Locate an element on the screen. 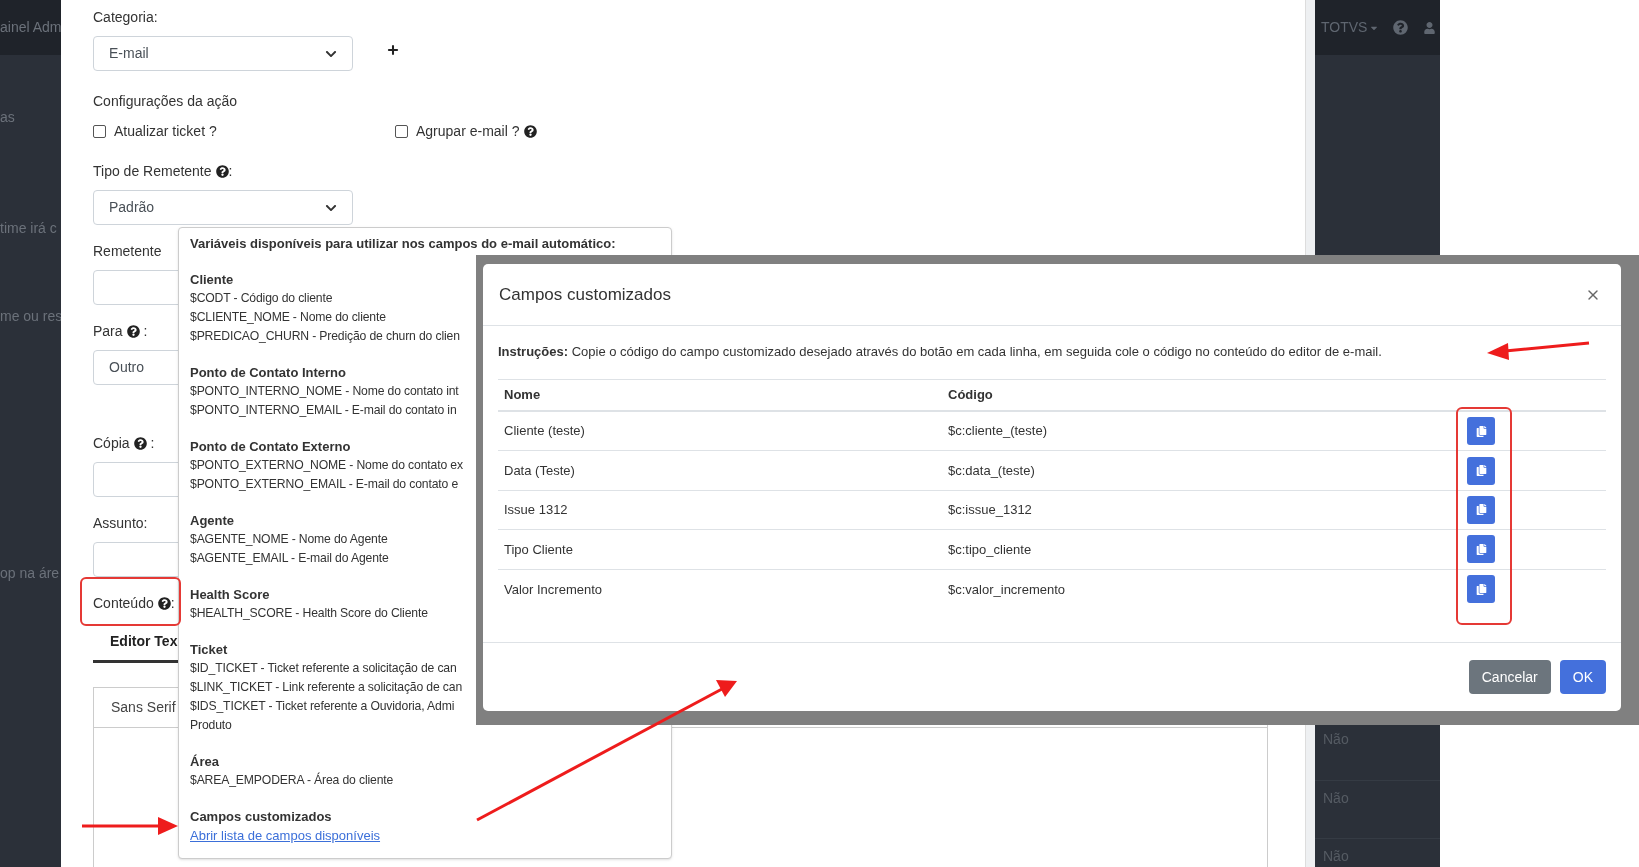 This screenshot has width=1639, height=867. field-label: Cópia is located at coordinates (111, 443).